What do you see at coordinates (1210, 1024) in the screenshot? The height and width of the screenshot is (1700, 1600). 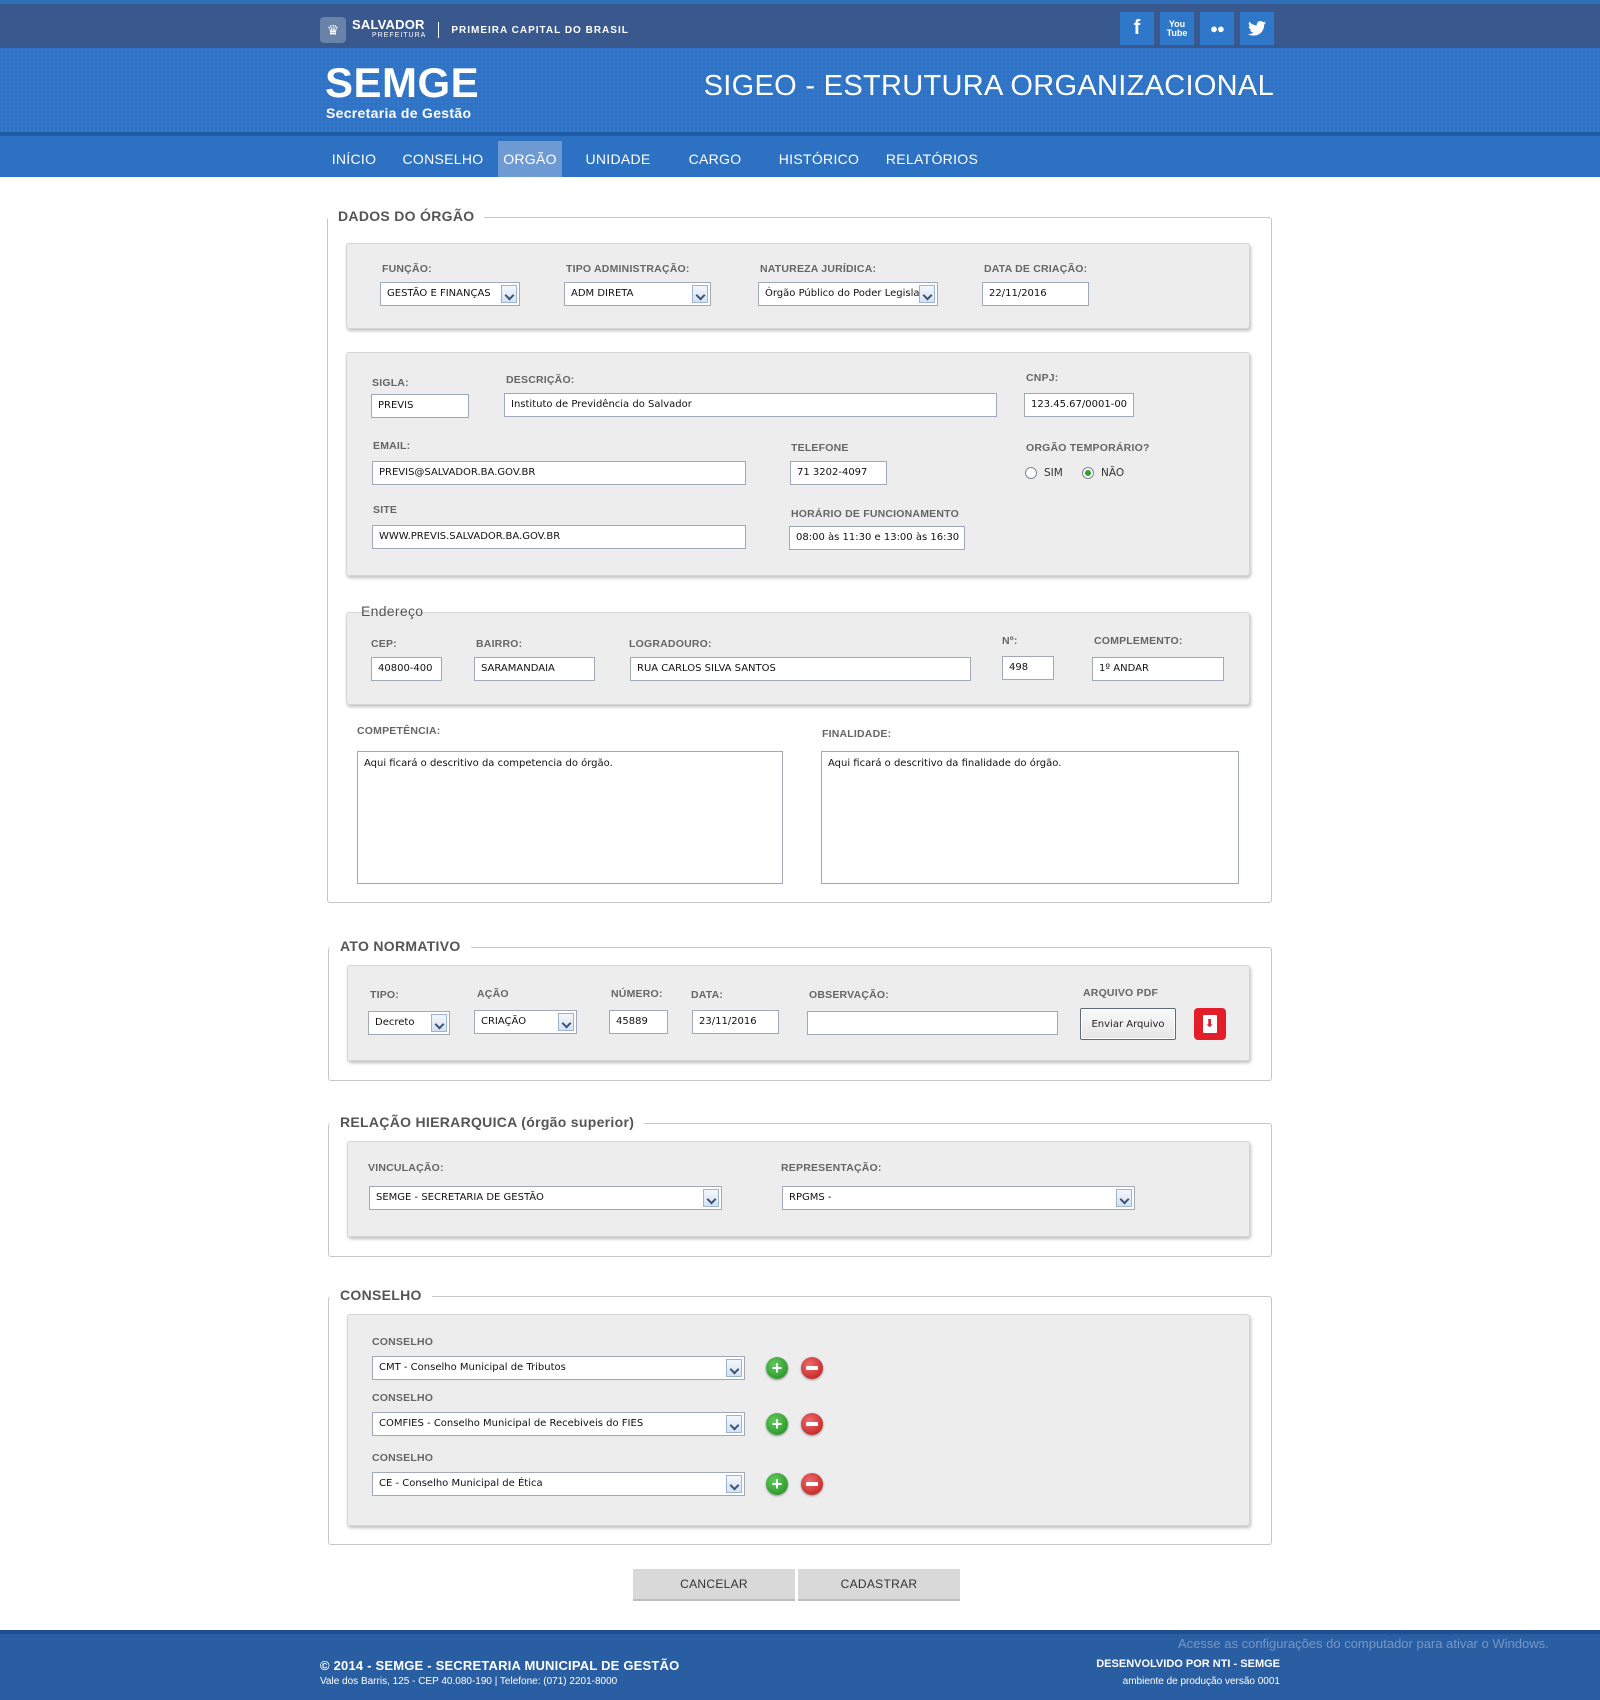 I see `pdf-download-icon` at bounding box center [1210, 1024].